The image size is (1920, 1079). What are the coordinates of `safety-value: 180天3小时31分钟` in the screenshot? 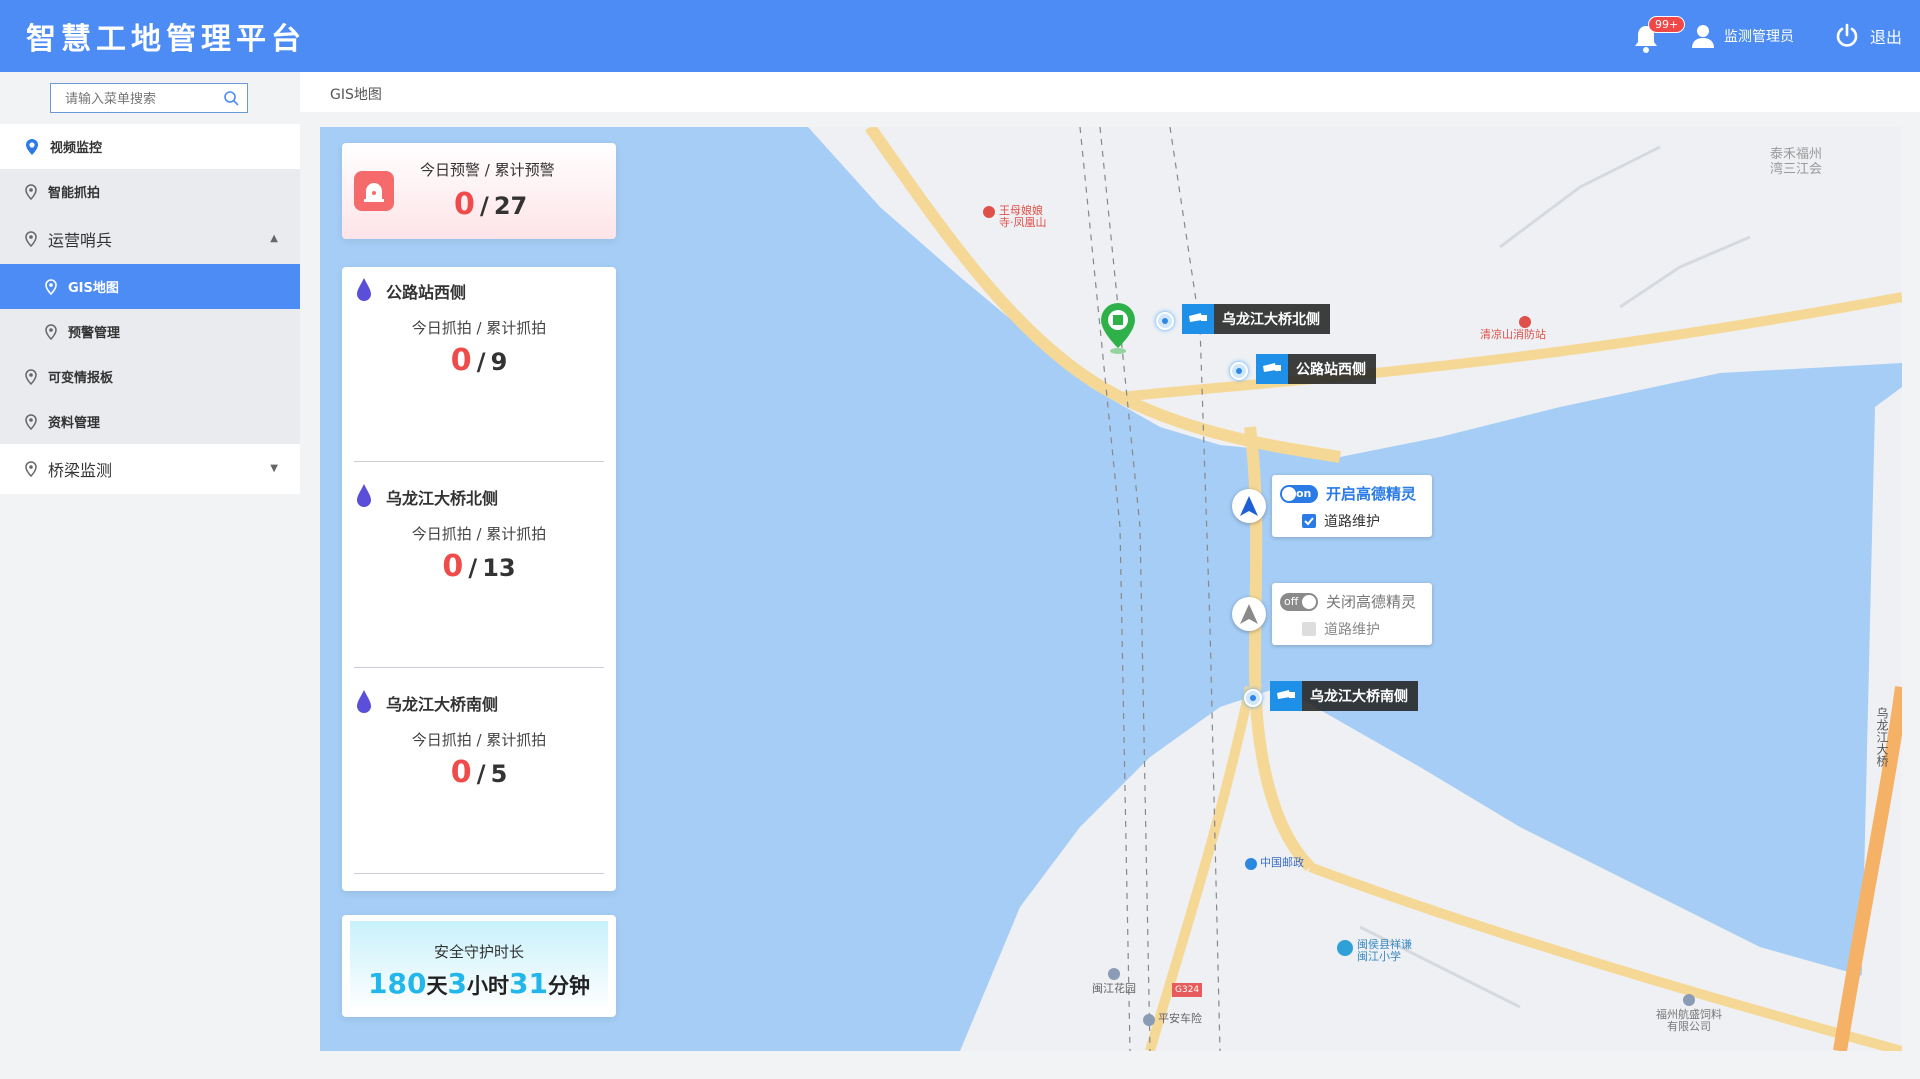 It's located at (479, 983).